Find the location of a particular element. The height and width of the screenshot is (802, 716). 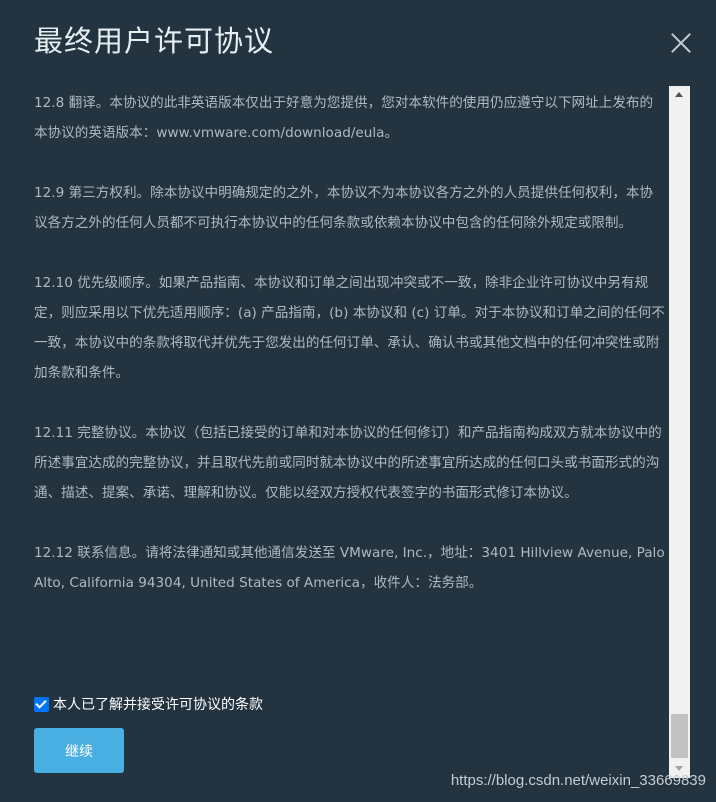

dialog-title: 最终用户许可协议 is located at coordinates (154, 41).